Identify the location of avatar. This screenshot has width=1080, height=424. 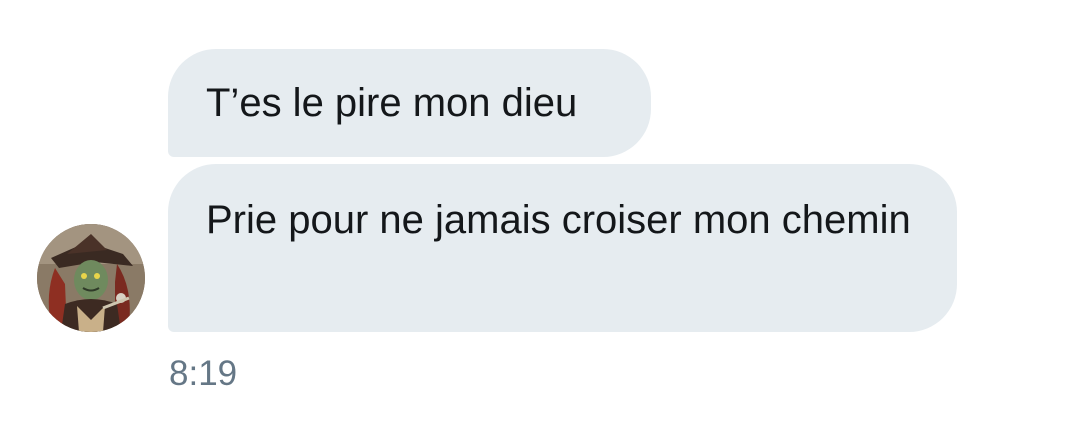
(91, 278).